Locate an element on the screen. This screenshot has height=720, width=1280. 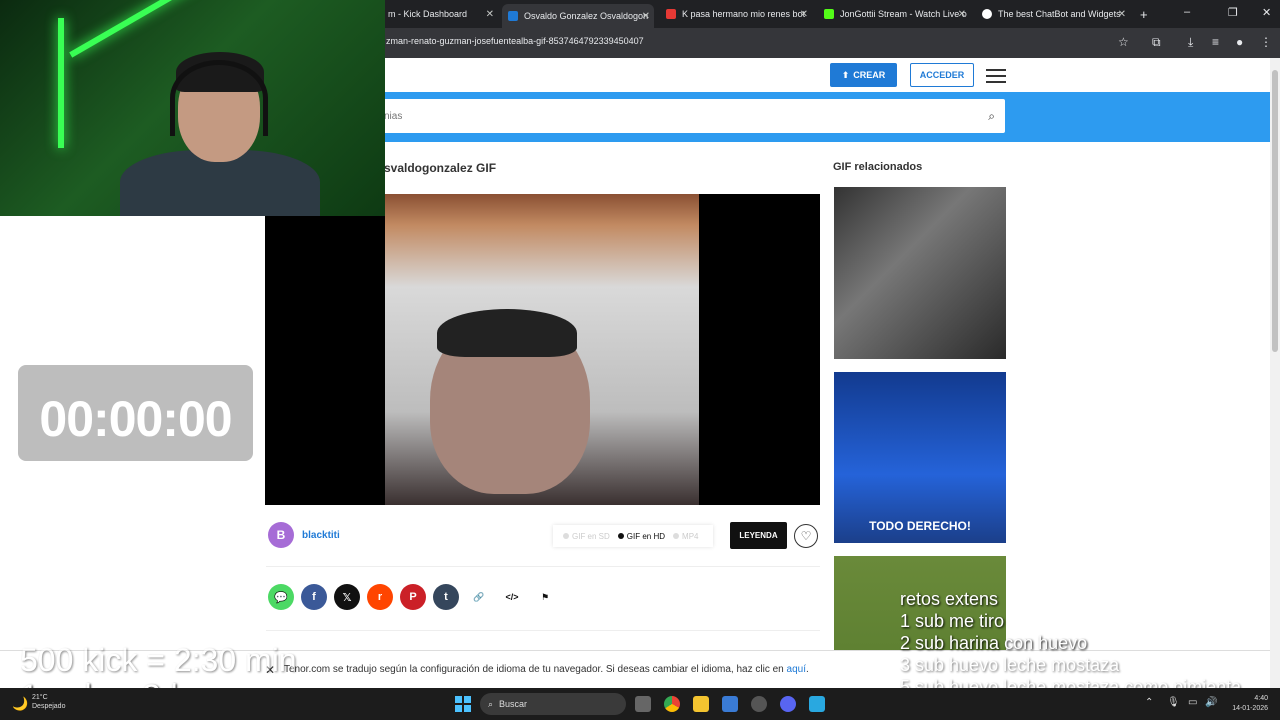
tab-jongottii-stream: JonGottii Stream - Watch Live o ✕ is located at coordinates (894, 14).